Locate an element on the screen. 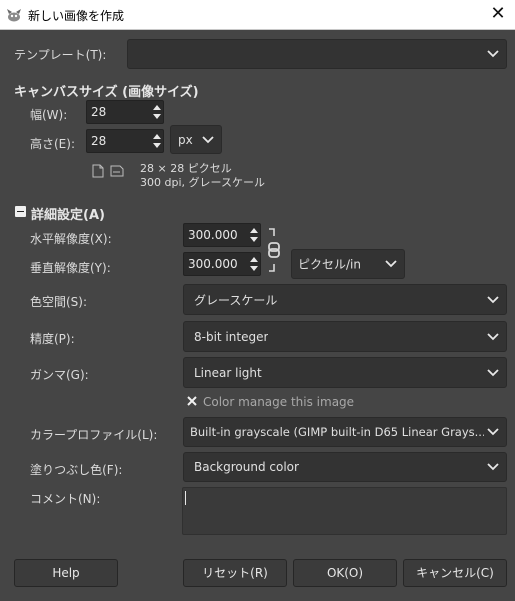 The height and width of the screenshot is (601, 515). checkmark-x-icon is located at coordinates (192, 401).